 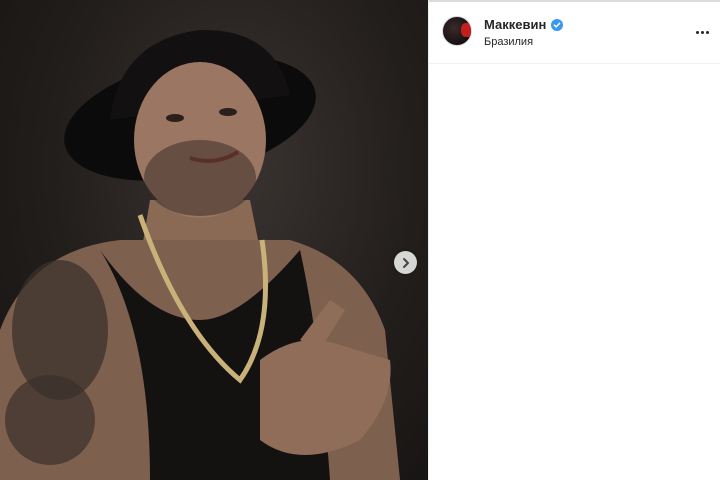 I want to click on avatar, so click(x=457, y=31).